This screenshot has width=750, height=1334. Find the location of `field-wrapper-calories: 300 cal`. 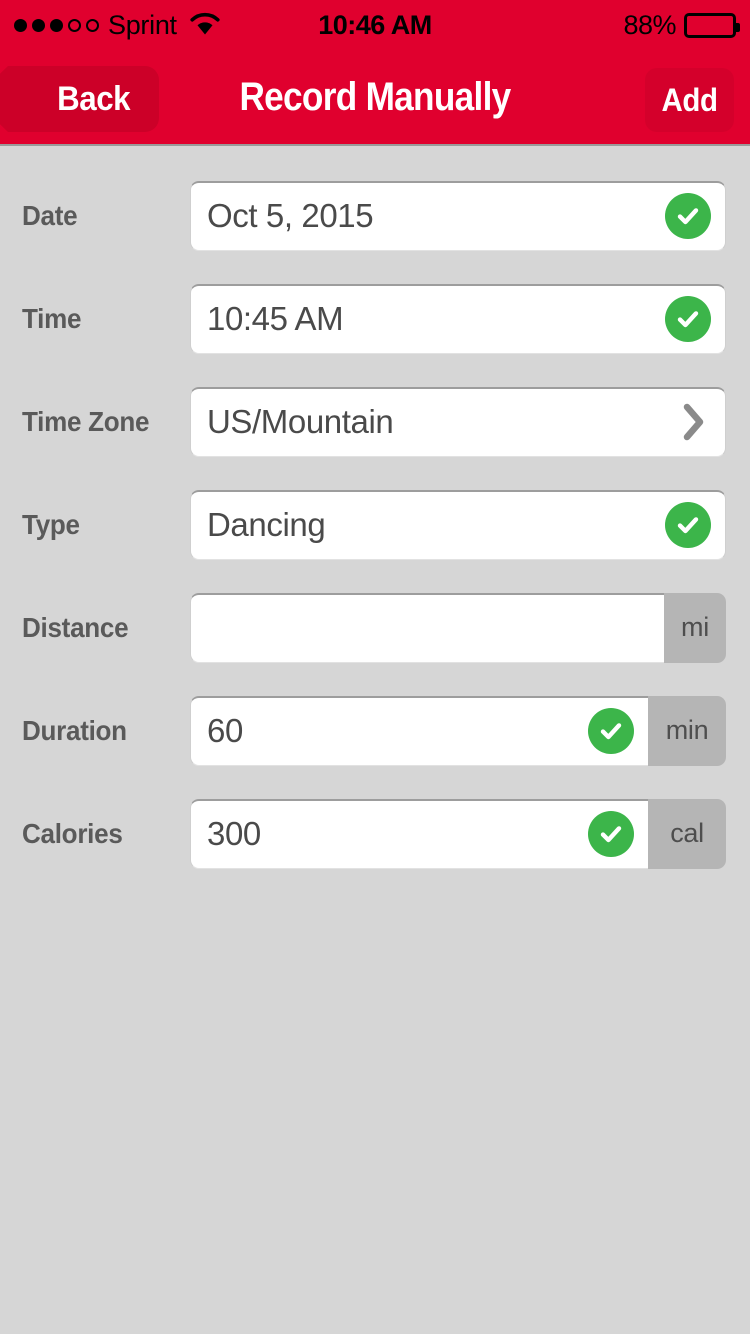

field-wrapper-calories: 300 cal is located at coordinates (458, 833).